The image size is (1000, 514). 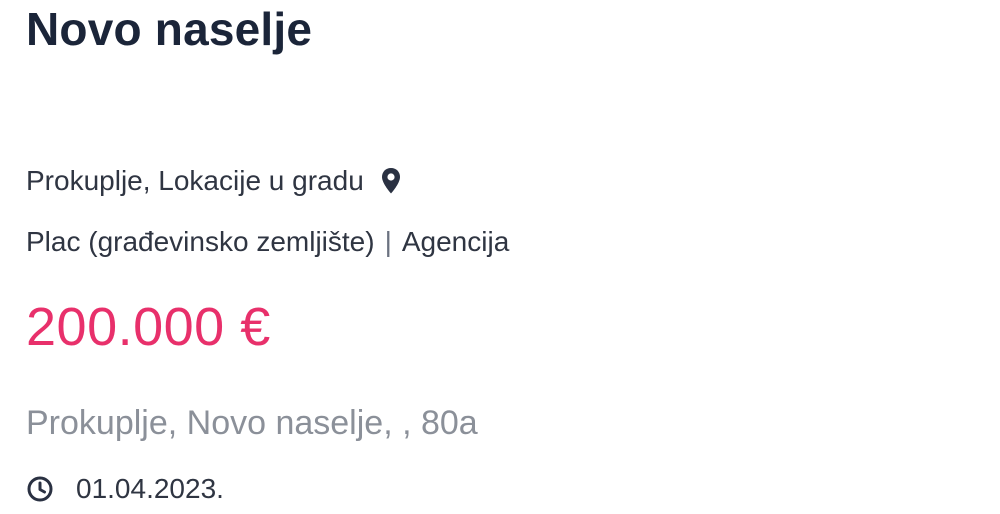 I want to click on property-type-row: Plac (građevinsko zemljište) | Agencija, so click(x=267, y=242).